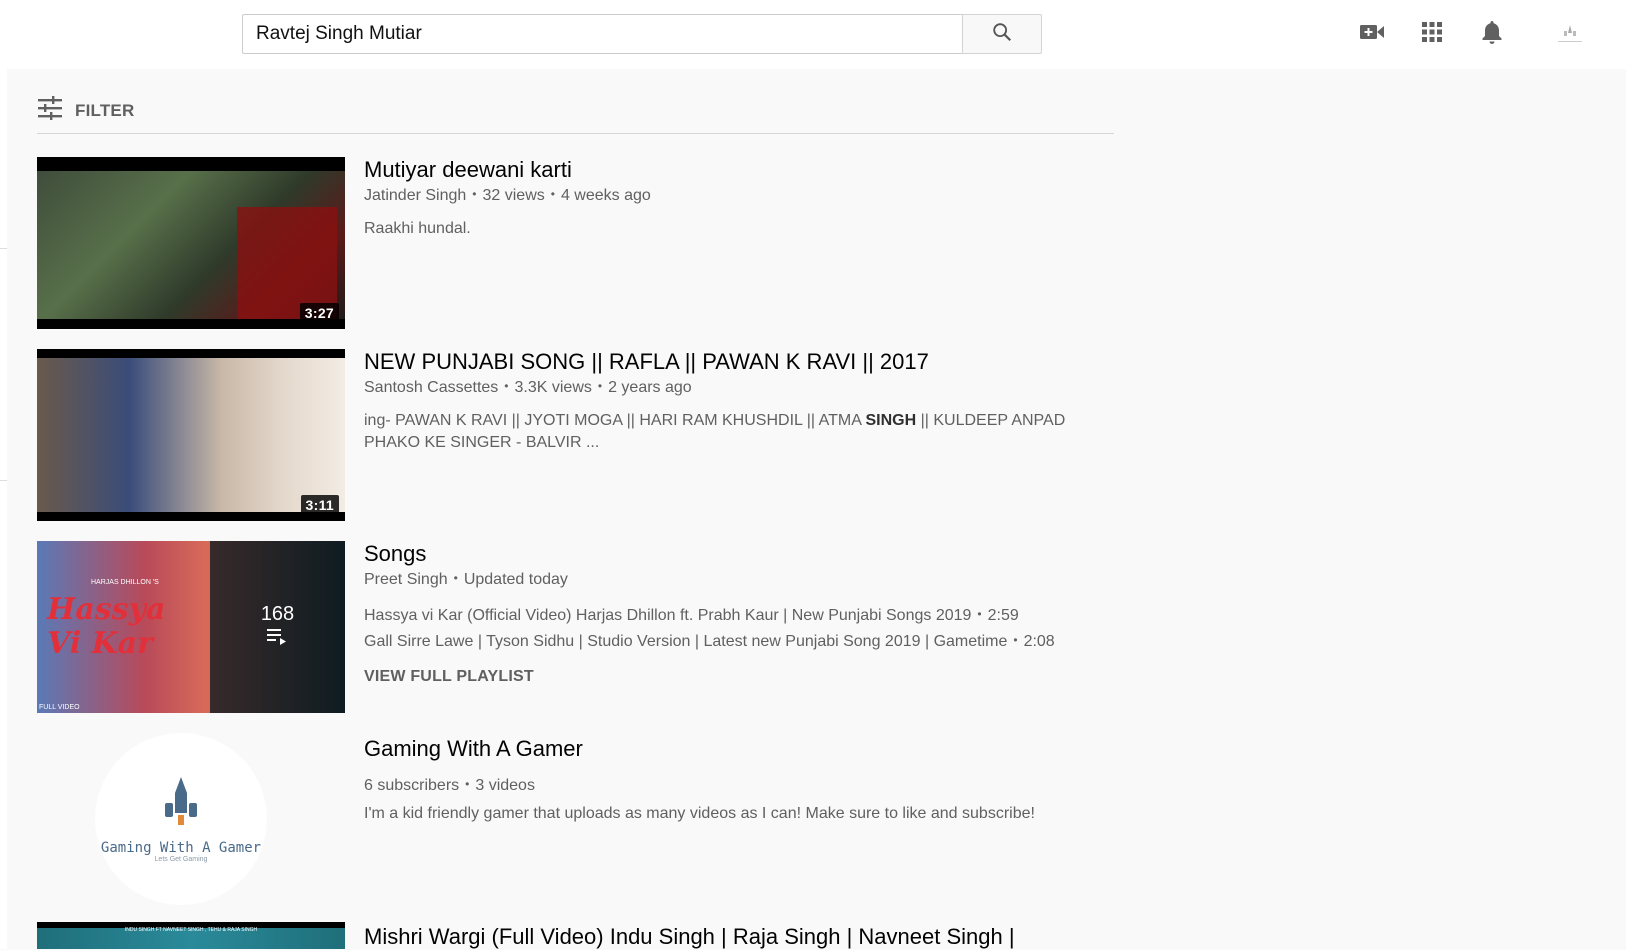  I want to click on channel-name: Jatinder Singh, so click(415, 195).